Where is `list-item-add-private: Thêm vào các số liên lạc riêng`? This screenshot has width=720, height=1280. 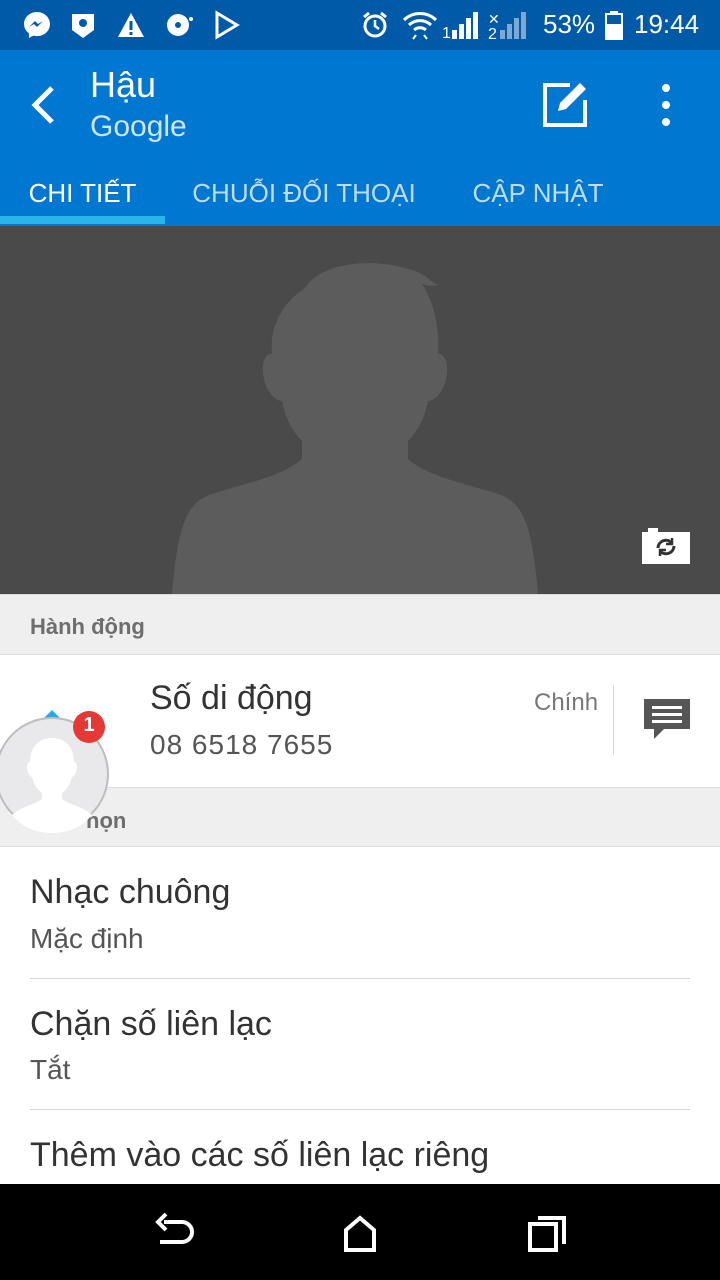
list-item-add-private: Thêm vào các số liên lạc riêng is located at coordinates (360, 1147).